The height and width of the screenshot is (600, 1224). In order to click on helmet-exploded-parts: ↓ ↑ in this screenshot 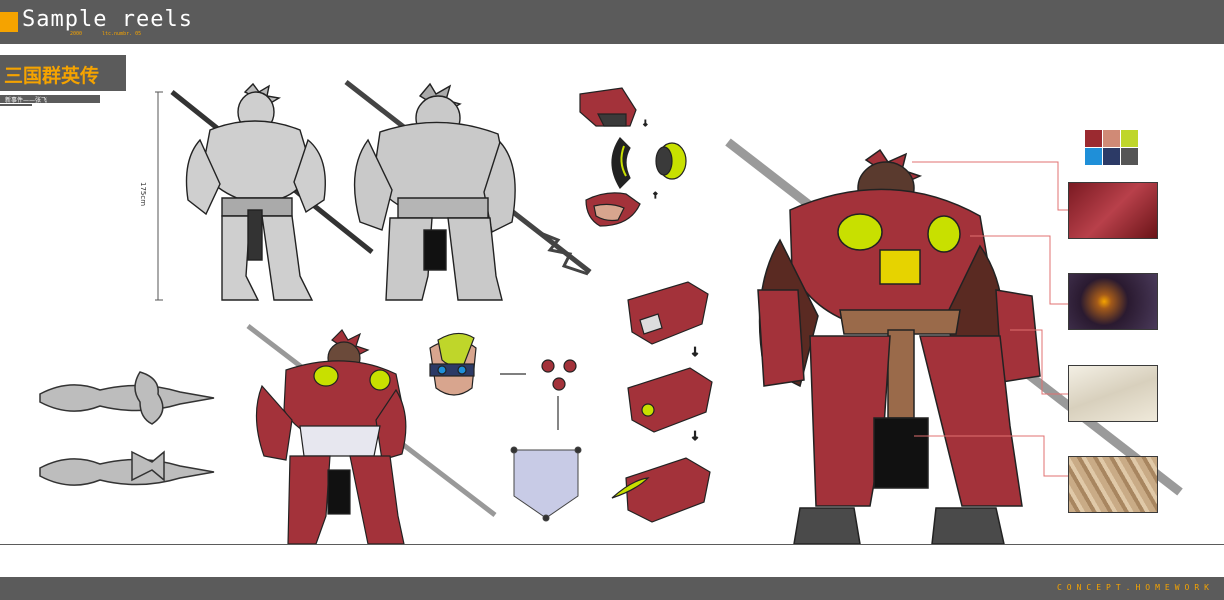, I will do `click(633, 157)`.